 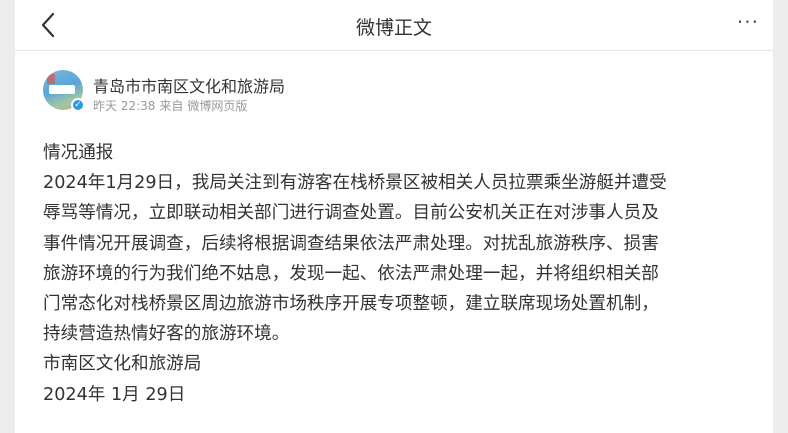 I want to click on post-author: ✓ 青岛市市南区文化和旅游局 昨天 22:38 来自 微博网页版, so click(x=393, y=93).